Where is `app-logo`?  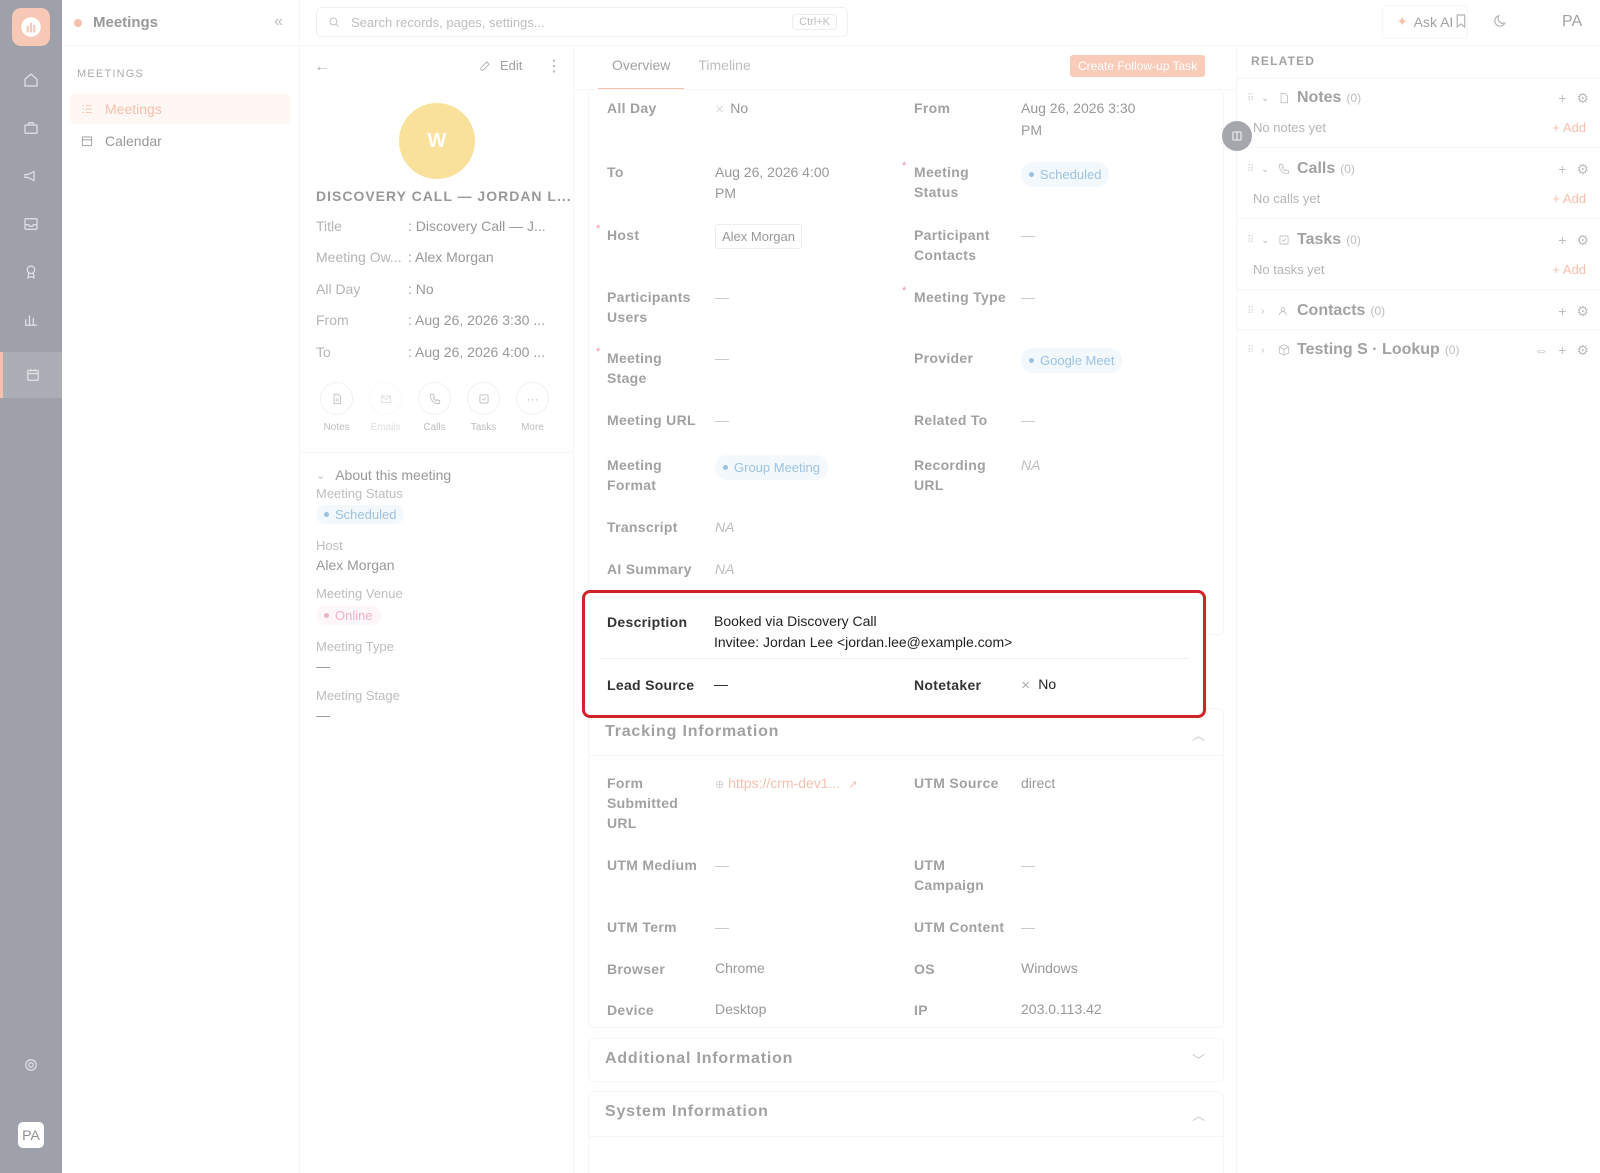 app-logo is located at coordinates (31, 27).